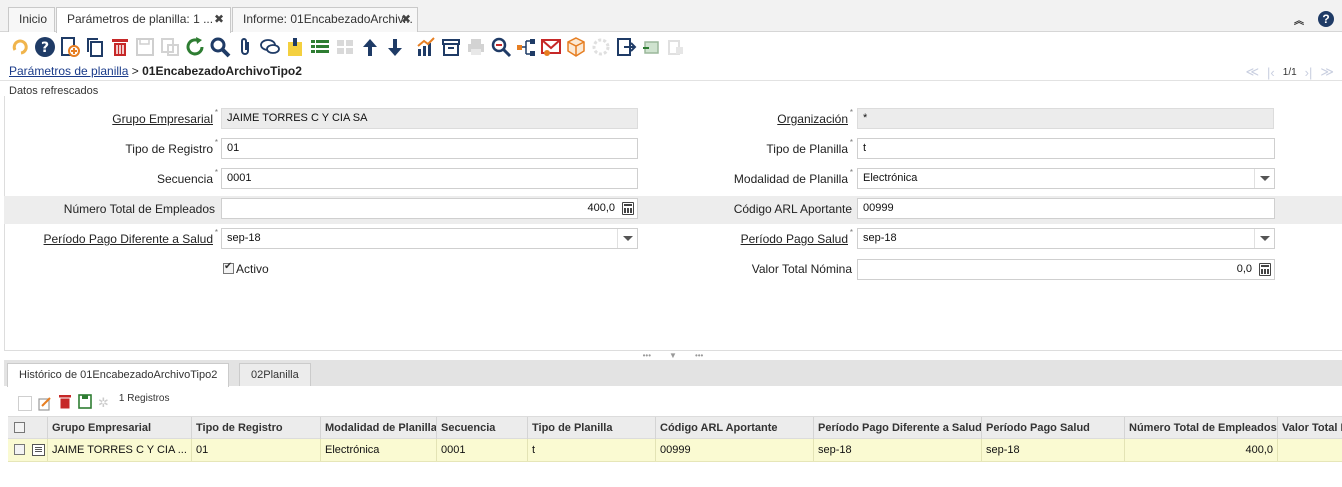  Describe the element at coordinates (551, 47) in the screenshot. I see `request-icon` at that location.